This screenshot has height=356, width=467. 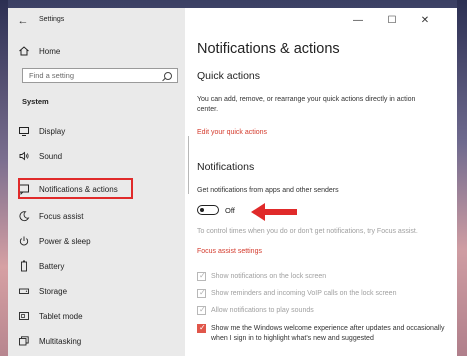 I want to click on sidebar-item-battery: Battery, so click(x=98, y=266).